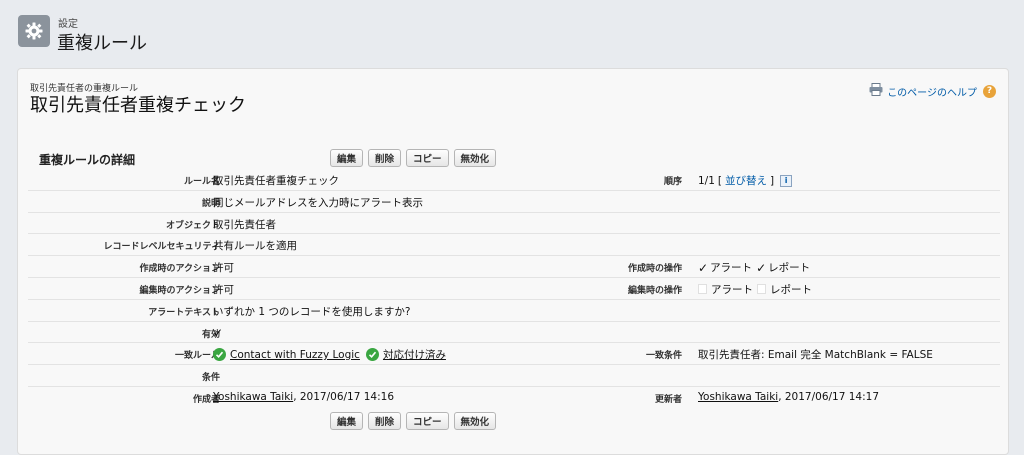 This screenshot has height=455, width=1024. What do you see at coordinates (87, 160) in the screenshot?
I see `section-title: 重複ルールの詳細` at bounding box center [87, 160].